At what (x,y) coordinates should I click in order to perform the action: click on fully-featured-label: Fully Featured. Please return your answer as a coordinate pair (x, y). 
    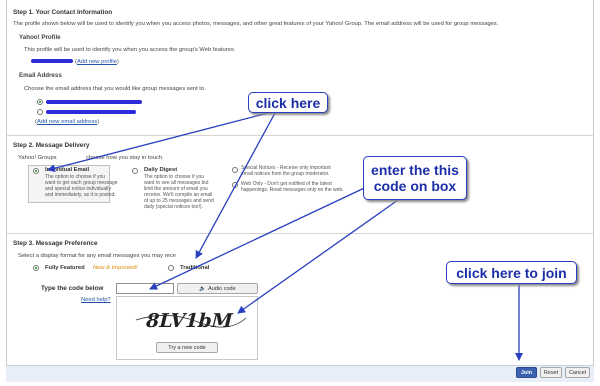
    Looking at the image, I should click on (65, 268).